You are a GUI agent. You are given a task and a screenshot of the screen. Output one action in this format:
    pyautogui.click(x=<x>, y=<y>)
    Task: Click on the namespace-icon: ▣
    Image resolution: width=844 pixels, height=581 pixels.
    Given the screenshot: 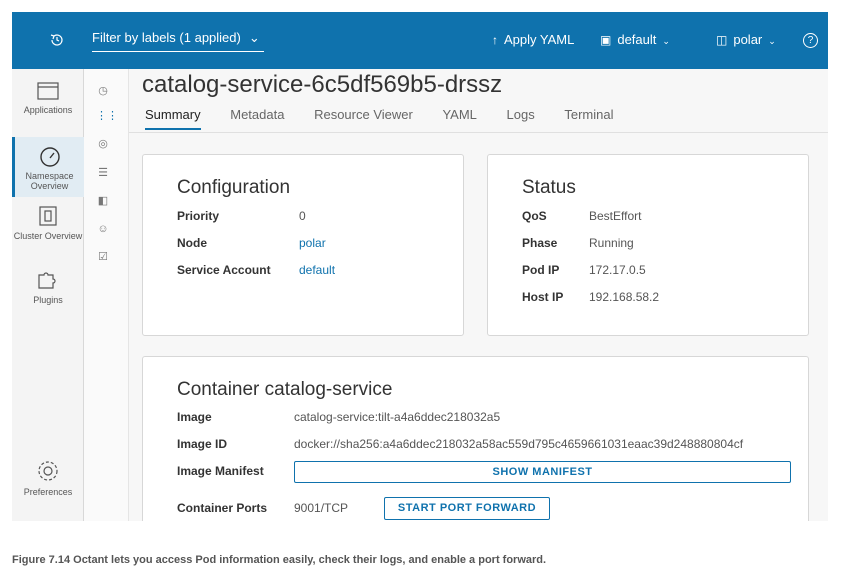 What is the action you would take?
    pyautogui.click(x=606, y=40)
    